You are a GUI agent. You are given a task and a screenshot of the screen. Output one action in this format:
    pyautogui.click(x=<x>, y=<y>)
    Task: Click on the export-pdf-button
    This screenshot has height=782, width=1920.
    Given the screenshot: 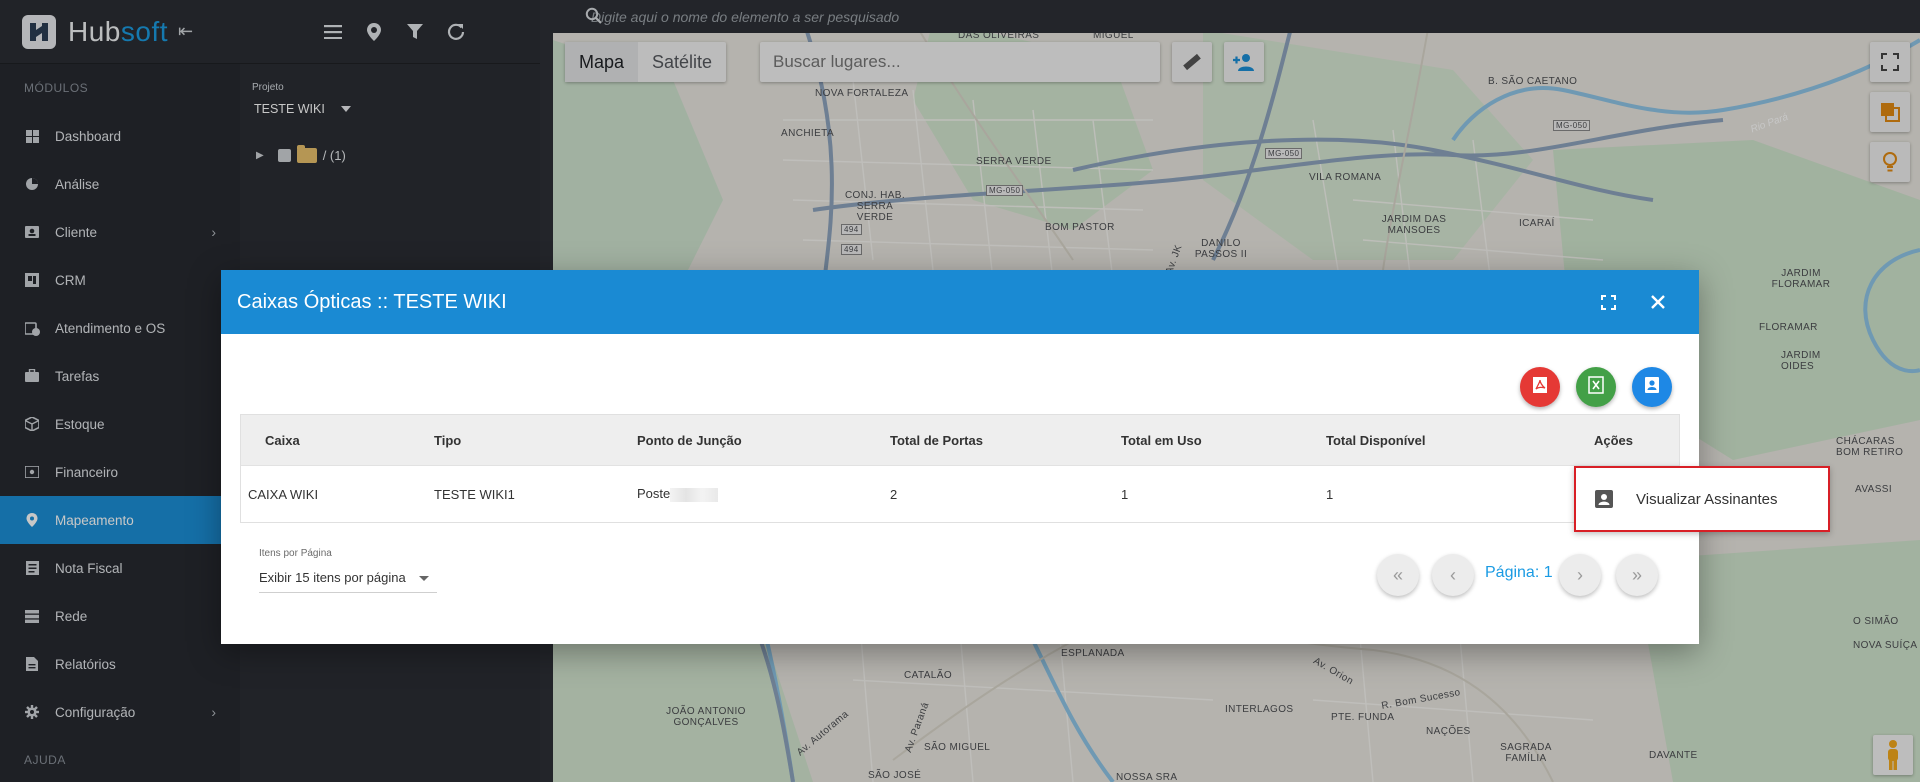 What is the action you would take?
    pyautogui.click(x=1540, y=387)
    